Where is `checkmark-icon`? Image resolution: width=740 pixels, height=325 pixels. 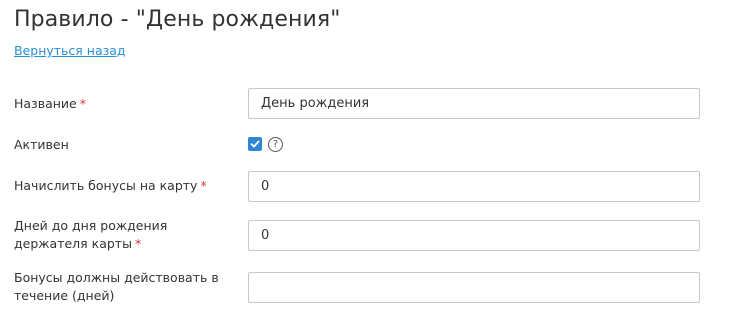 checkmark-icon is located at coordinates (255, 144).